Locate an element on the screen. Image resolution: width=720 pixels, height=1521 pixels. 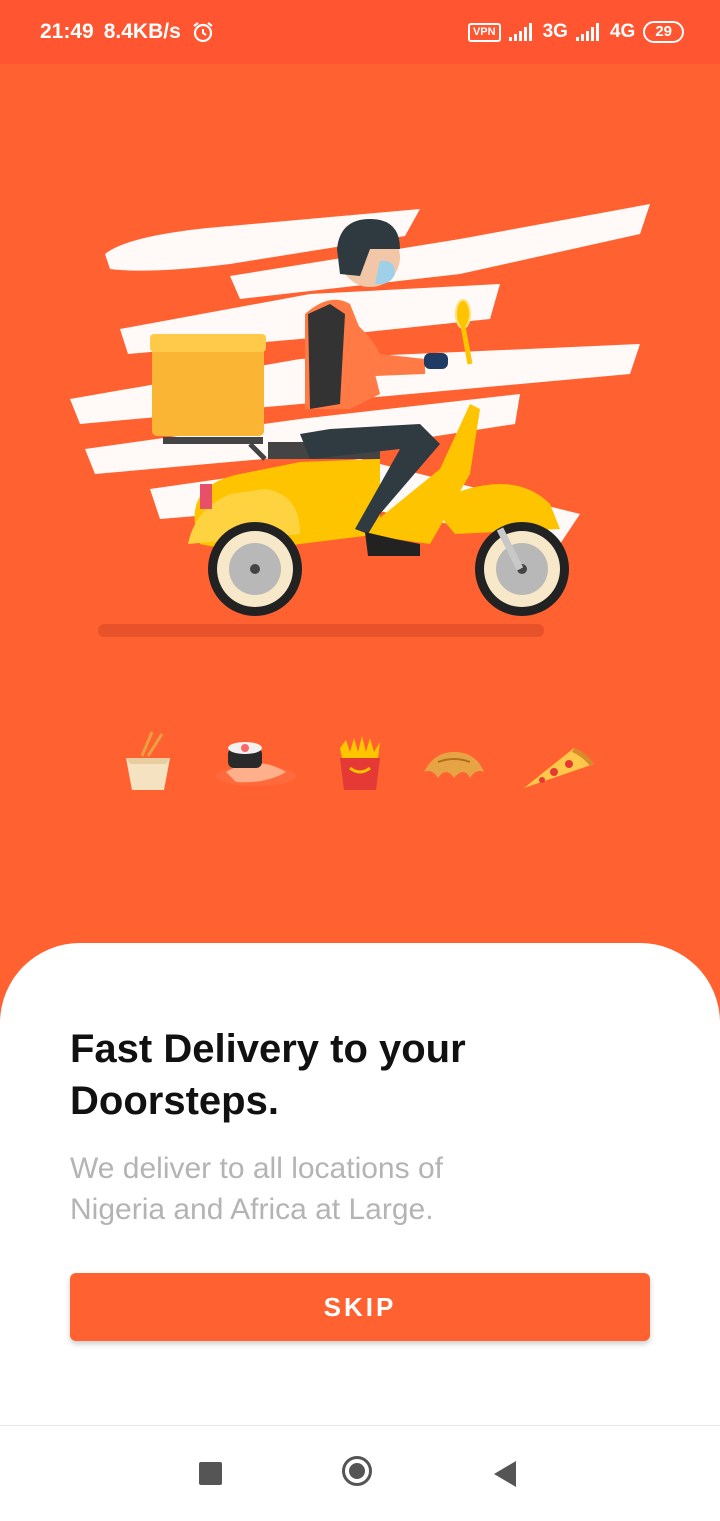
vpn-badge: VPN is located at coordinates (484, 32).